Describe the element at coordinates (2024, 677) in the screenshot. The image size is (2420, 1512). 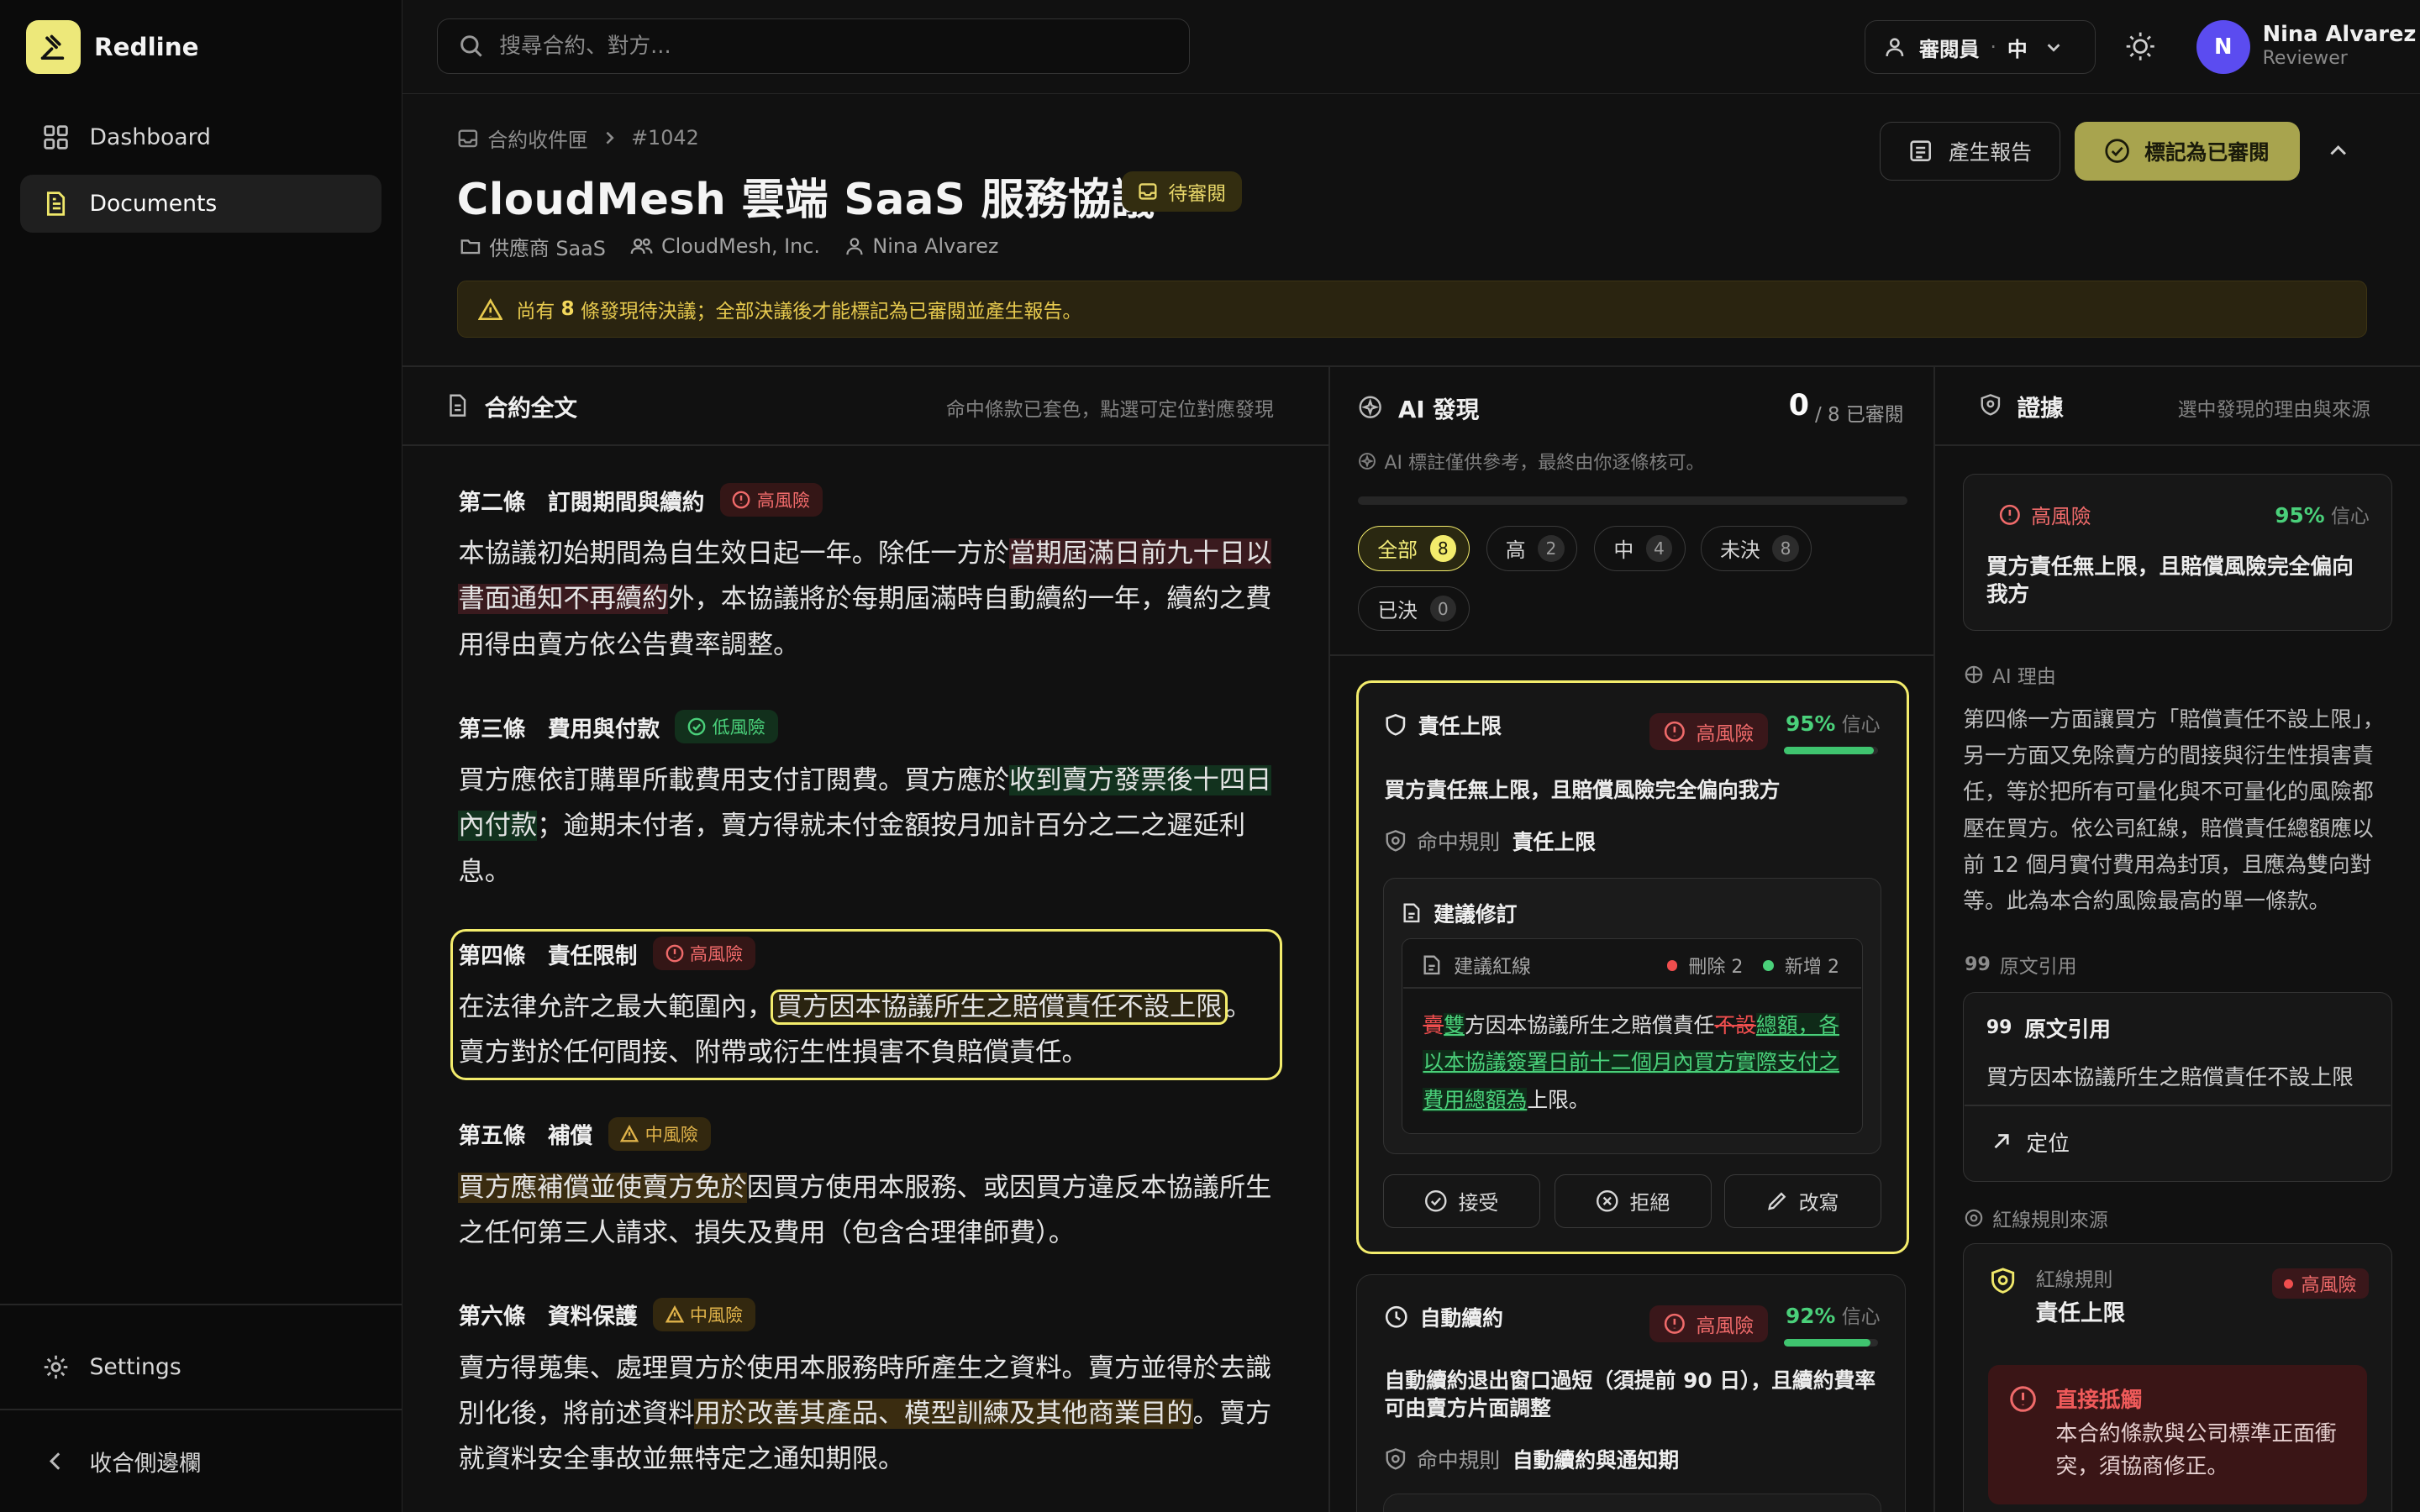
I see `ai-reason-label-text: AI 理由` at that location.